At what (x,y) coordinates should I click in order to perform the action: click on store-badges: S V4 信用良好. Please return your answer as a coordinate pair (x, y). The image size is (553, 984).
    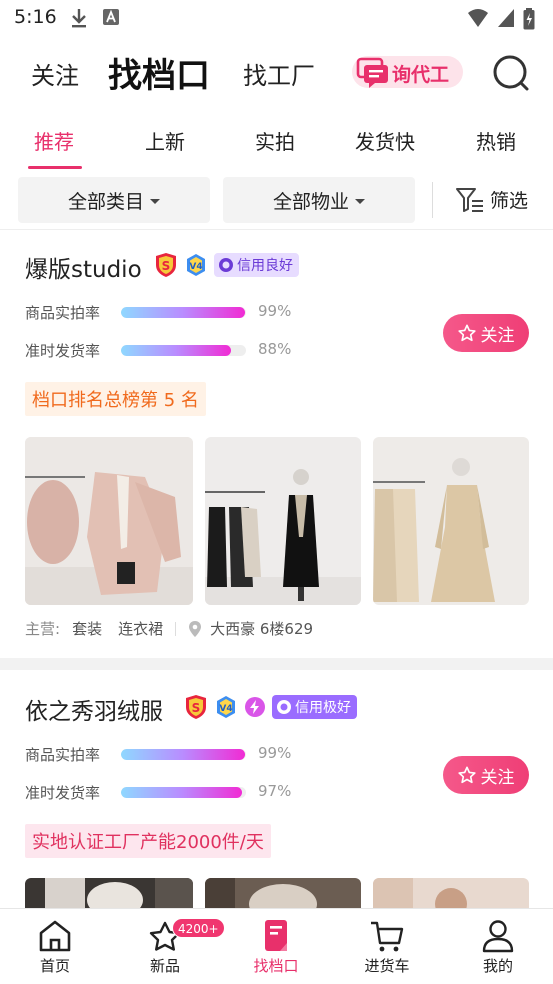
    Looking at the image, I should click on (226, 265).